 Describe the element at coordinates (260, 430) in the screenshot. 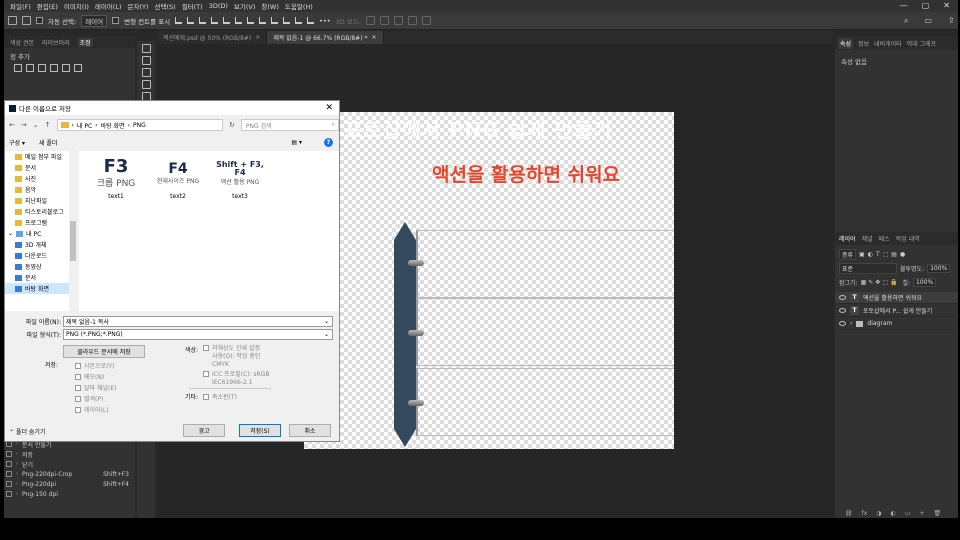

I see `save-button: 저장(S)` at that location.